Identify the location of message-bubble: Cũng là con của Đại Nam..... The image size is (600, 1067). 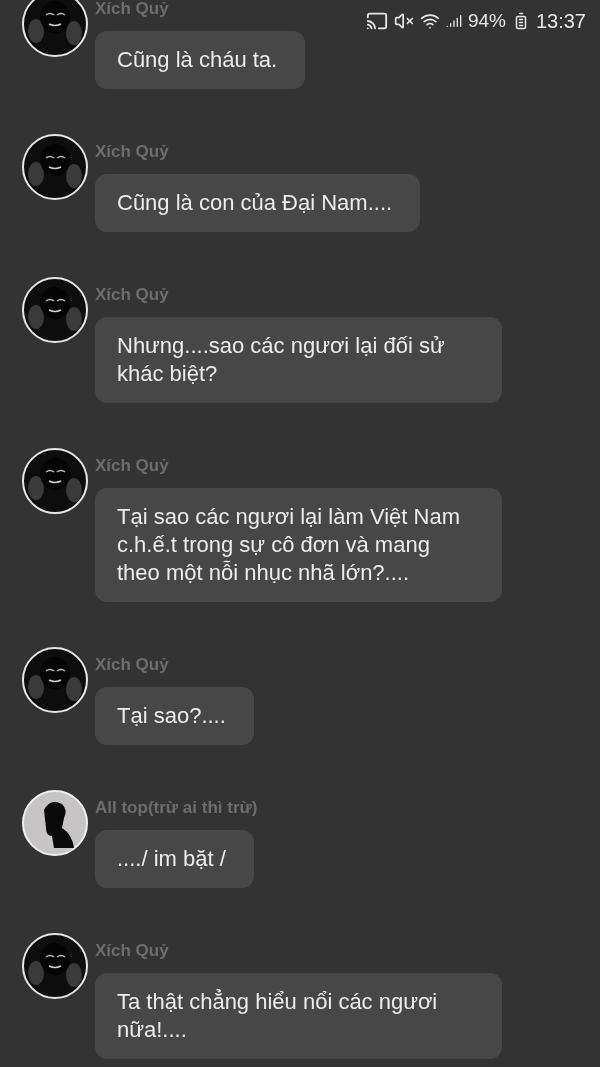
(258, 203).